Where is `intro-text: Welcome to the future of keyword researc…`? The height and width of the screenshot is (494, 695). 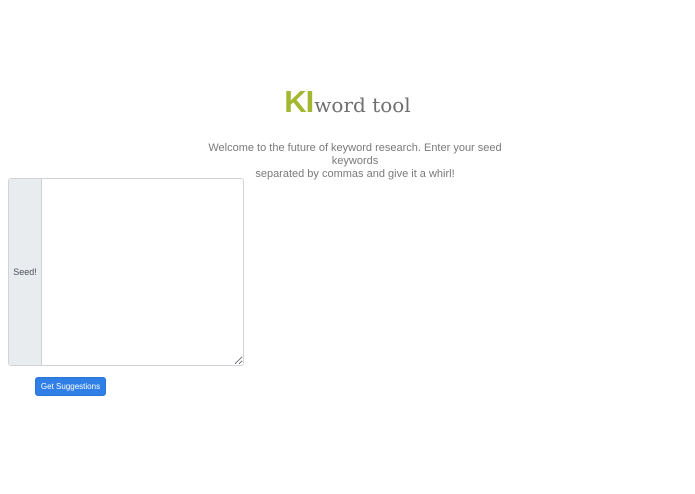
intro-text: Welcome to the future of keyword researc… is located at coordinates (355, 161).